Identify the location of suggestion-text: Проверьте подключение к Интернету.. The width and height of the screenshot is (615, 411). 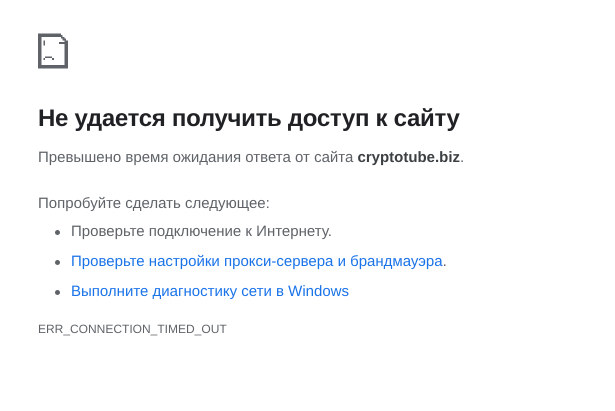
(201, 232).